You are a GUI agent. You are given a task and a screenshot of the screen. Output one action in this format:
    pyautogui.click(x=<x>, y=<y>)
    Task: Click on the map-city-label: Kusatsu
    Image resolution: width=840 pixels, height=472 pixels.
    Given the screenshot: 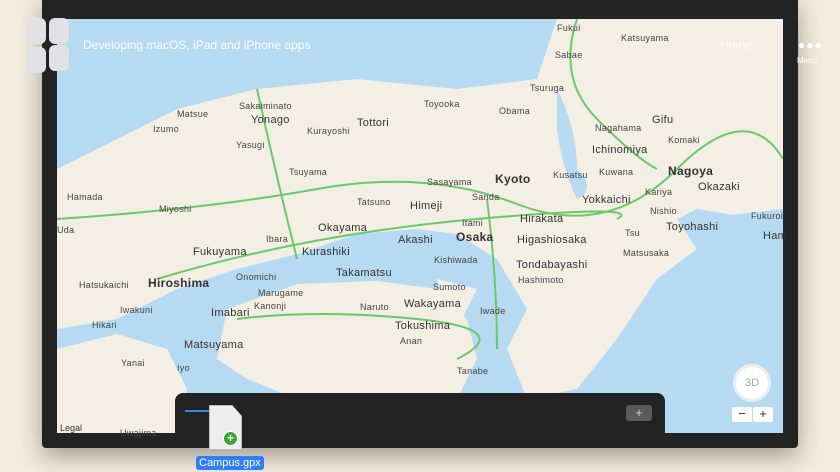 What is the action you would take?
    pyautogui.click(x=570, y=175)
    